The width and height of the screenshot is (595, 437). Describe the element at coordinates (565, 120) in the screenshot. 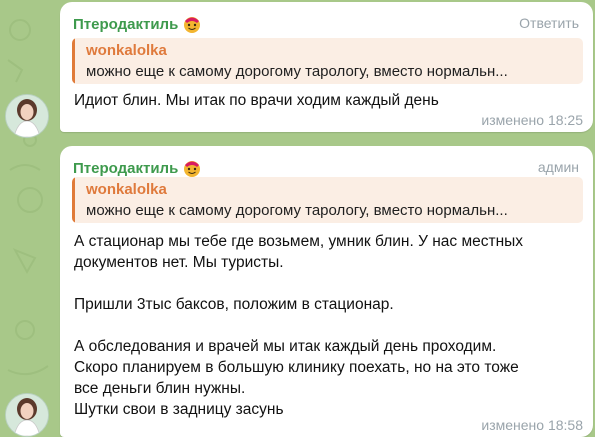

I see `timestamp: 18:25` at that location.